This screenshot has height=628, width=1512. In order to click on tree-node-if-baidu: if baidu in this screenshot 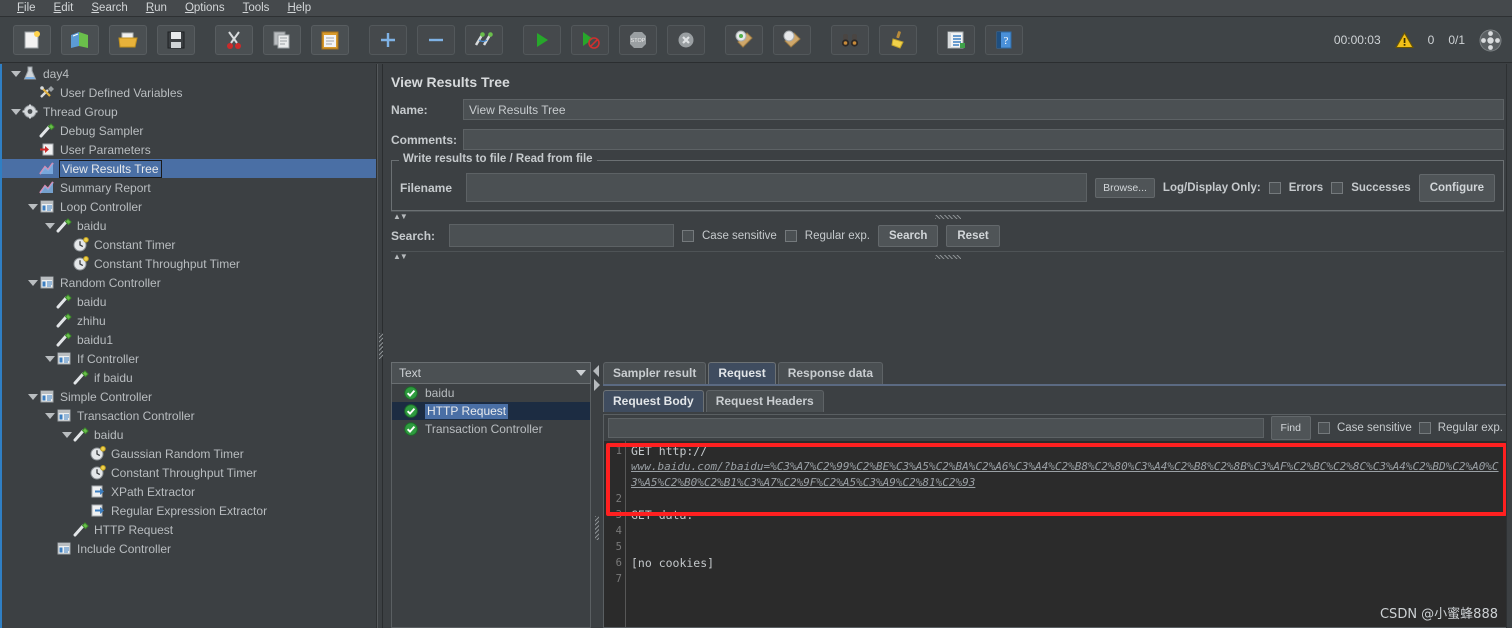, I will do `click(189, 377)`.